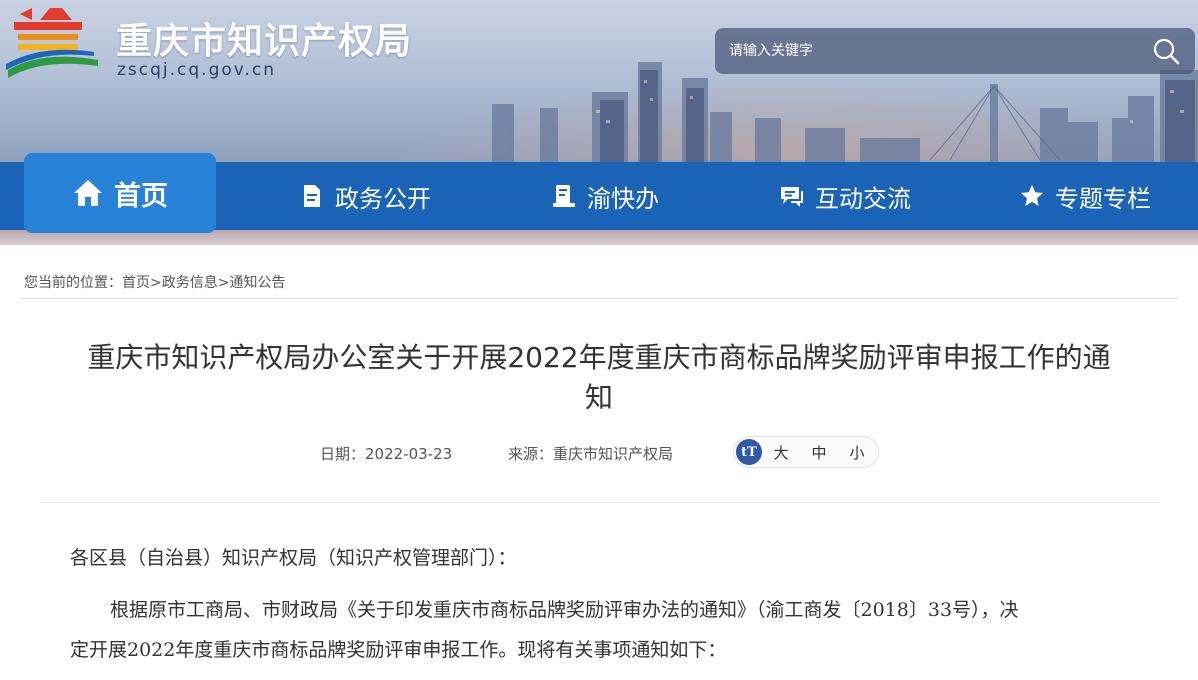  Describe the element at coordinates (599, 357) in the screenshot. I see `article-title-line: 重庆市知识产权局办公室关于开展2022年度重庆市商标品牌奖励评审申报工作的通` at that location.